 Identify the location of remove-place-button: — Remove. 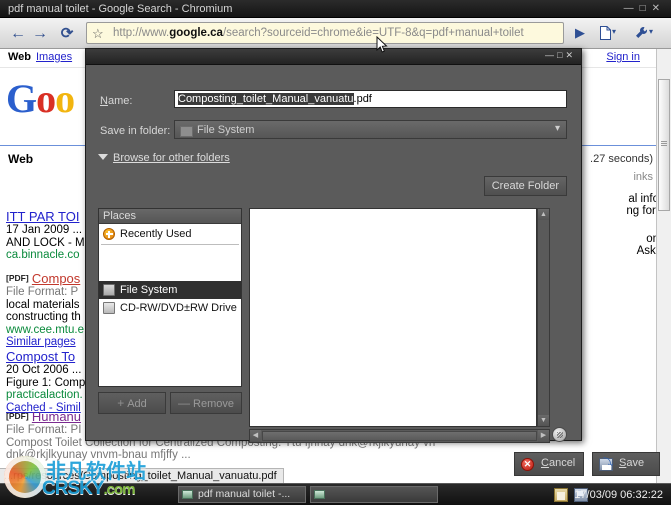
(206, 403).